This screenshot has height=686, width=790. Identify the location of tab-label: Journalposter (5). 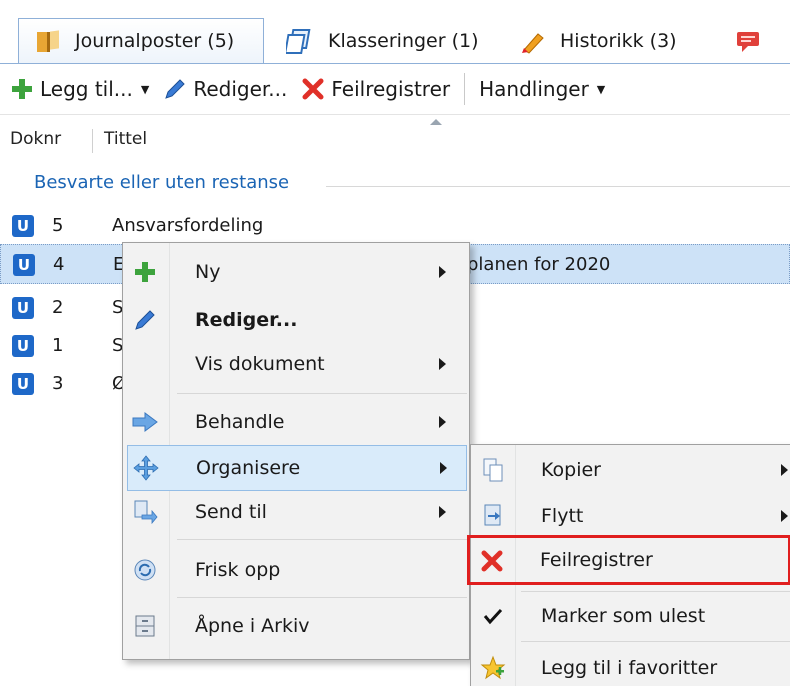
(155, 41).